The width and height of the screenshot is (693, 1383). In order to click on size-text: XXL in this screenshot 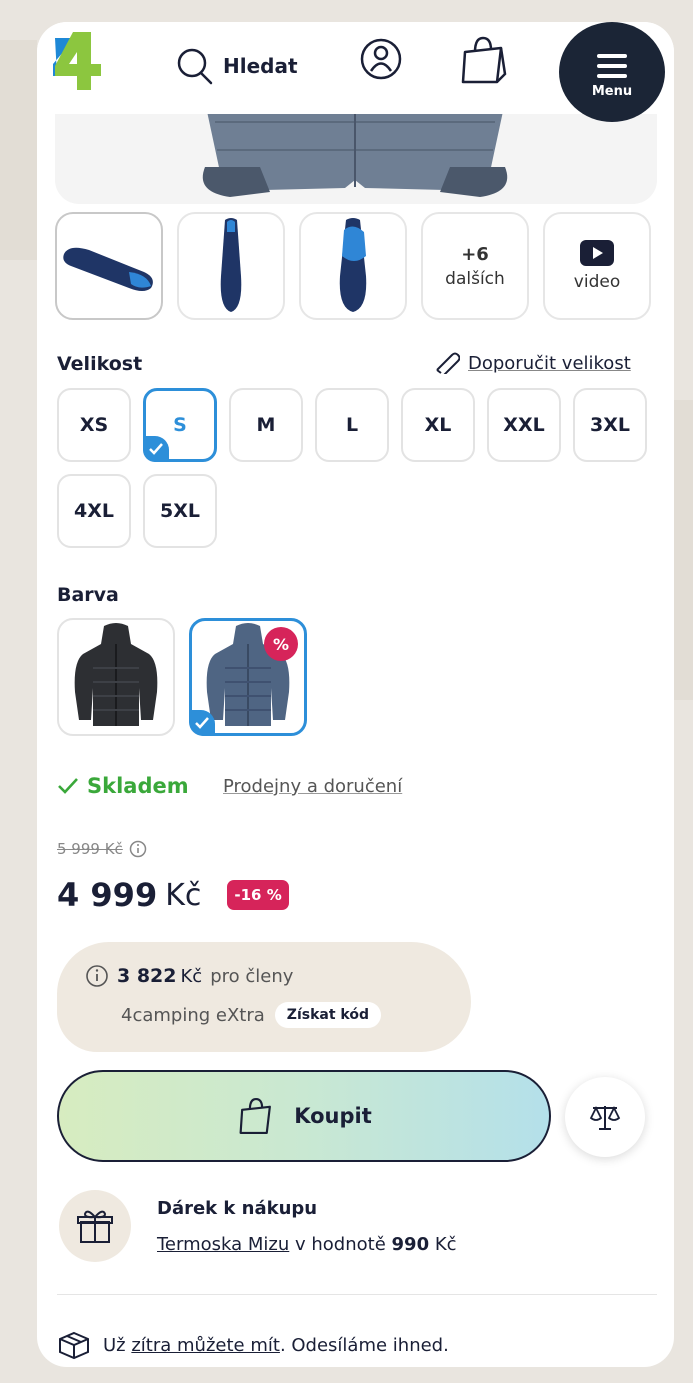, I will do `click(524, 425)`.